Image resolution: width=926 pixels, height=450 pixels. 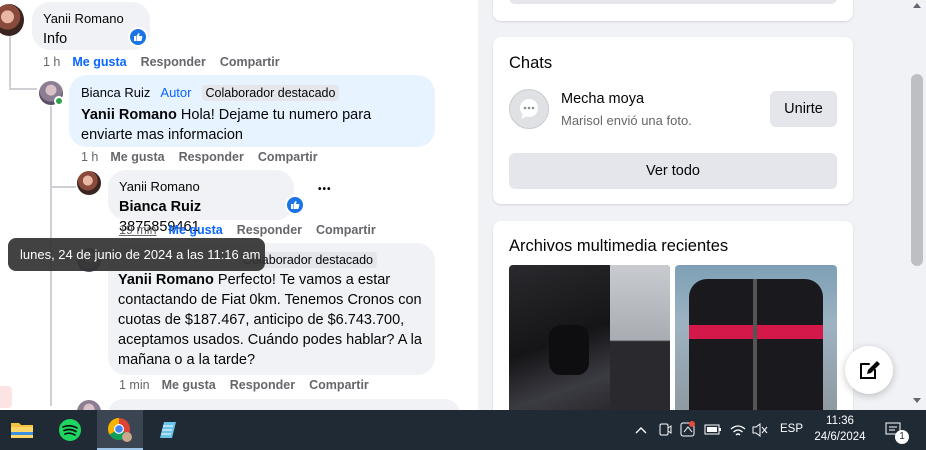 I want to click on volume-muted-icon, so click(x=760, y=430).